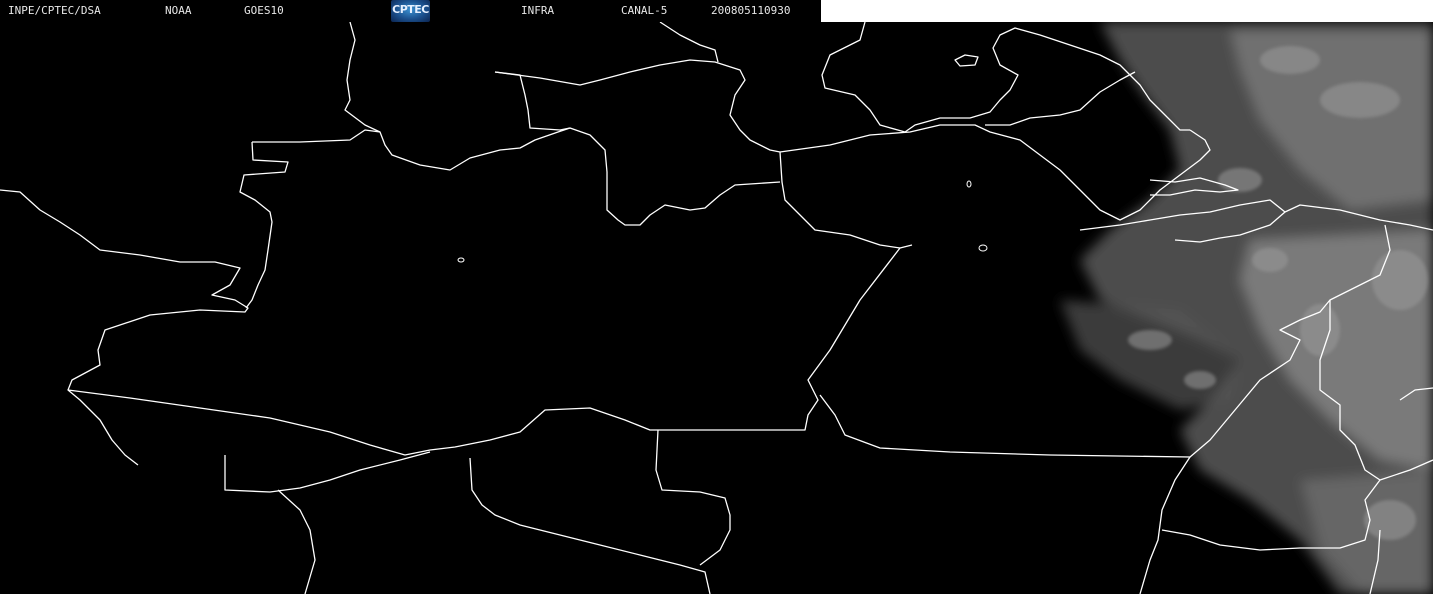  I want to click on cptec-logo-text: CPTEC, so click(410, 9).